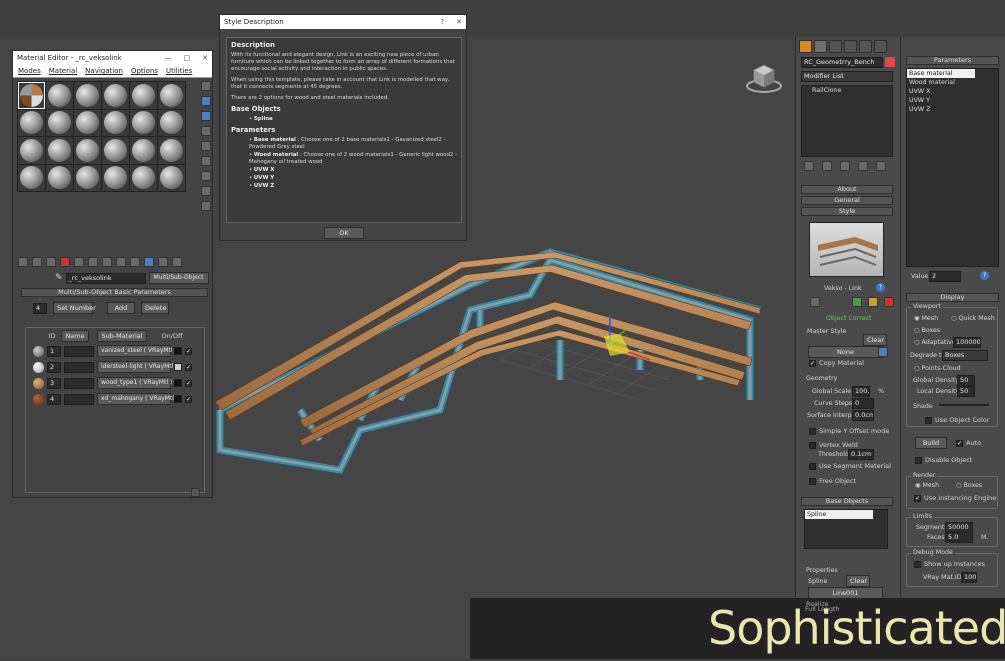 This screenshot has width=1005, height=661. Describe the element at coordinates (206, 86) in the screenshot. I see `sample-type-icon` at that location.